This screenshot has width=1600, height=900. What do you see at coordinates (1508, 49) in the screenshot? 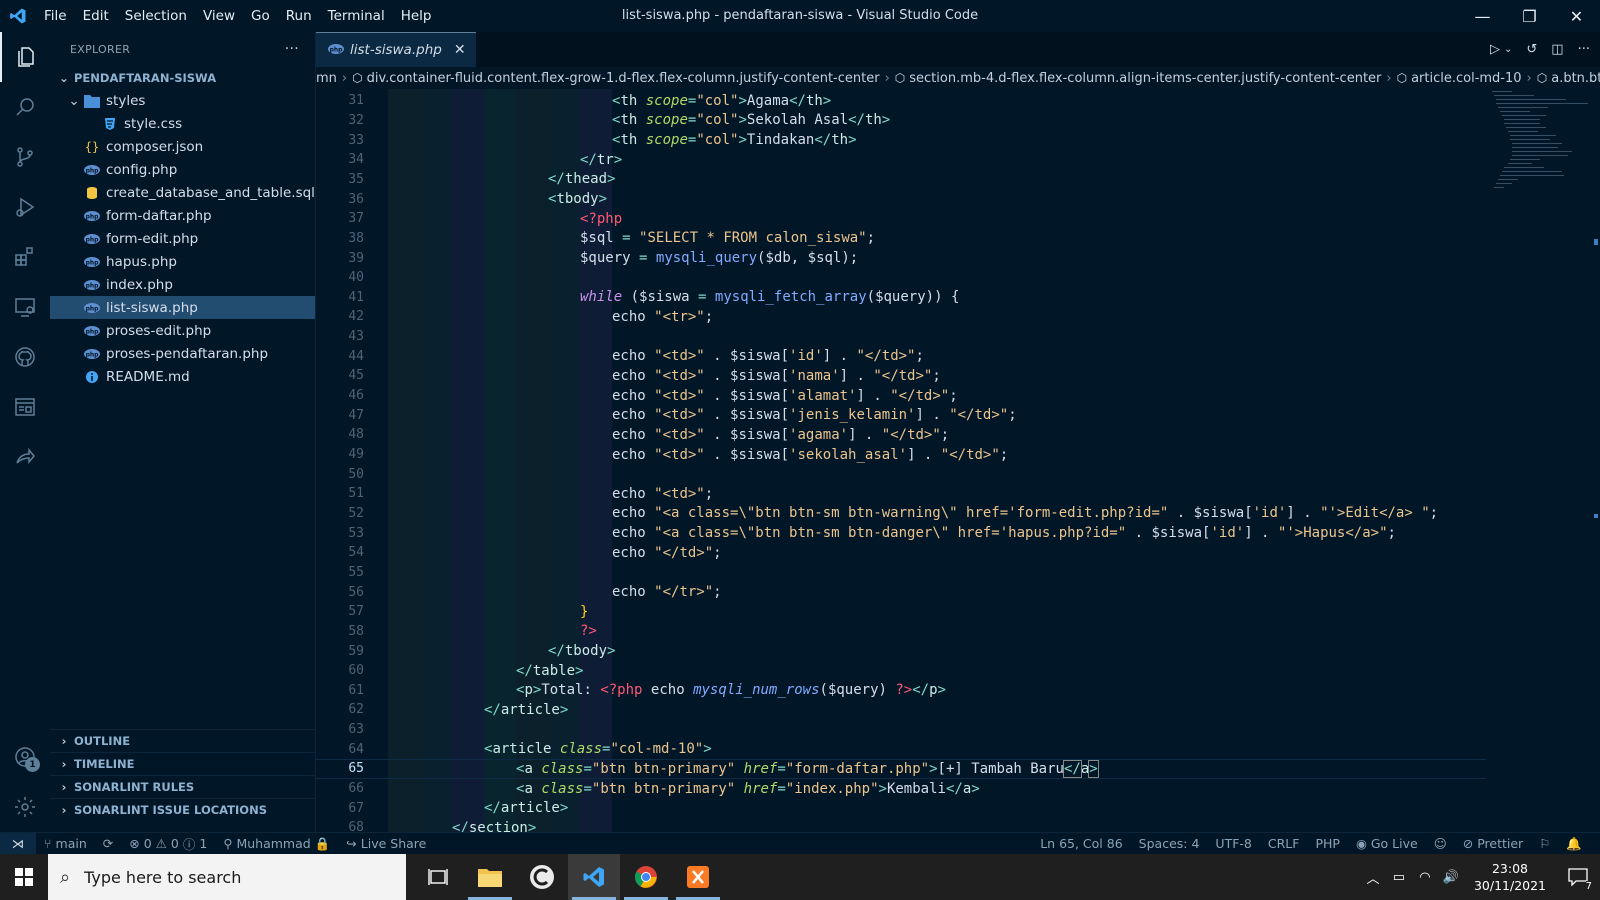
I see `chevron-down-icon: ⌄` at bounding box center [1508, 49].